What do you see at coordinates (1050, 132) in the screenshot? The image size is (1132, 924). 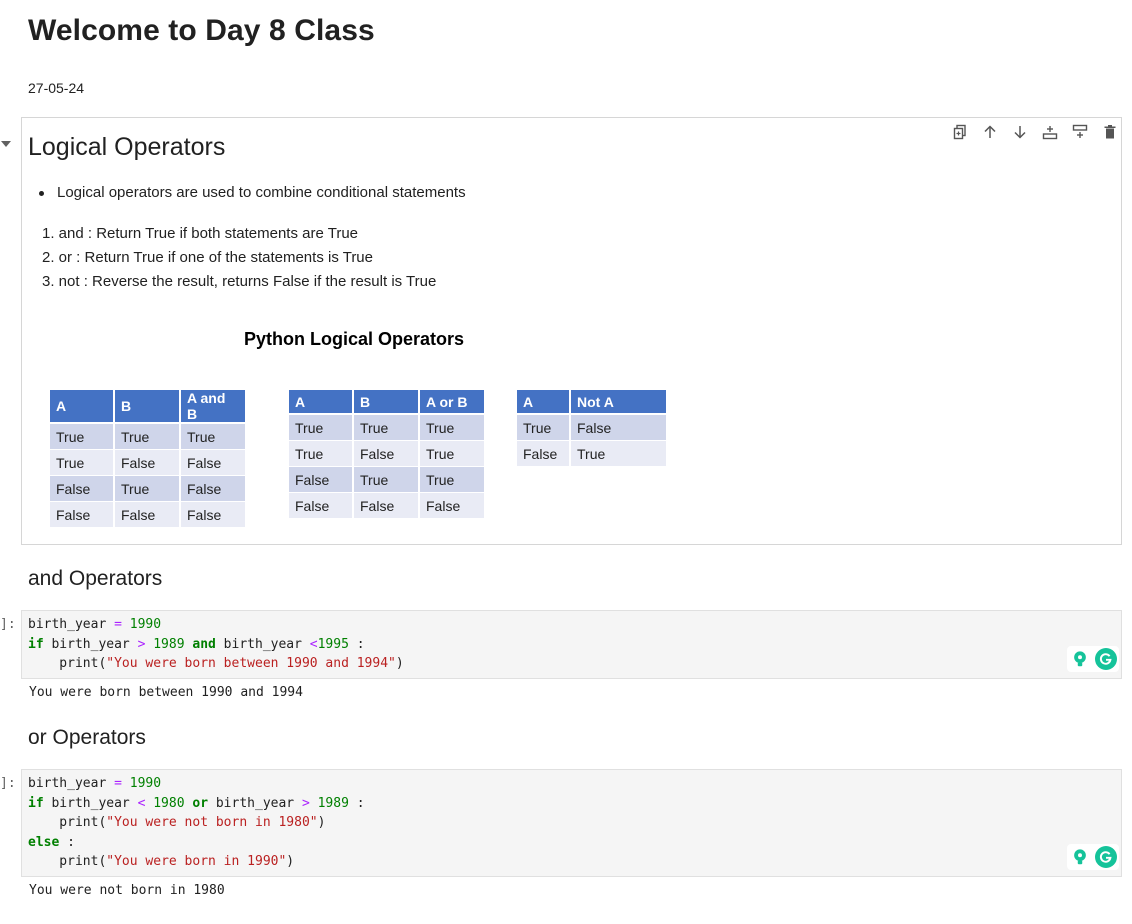 I see `insert-above-icon` at bounding box center [1050, 132].